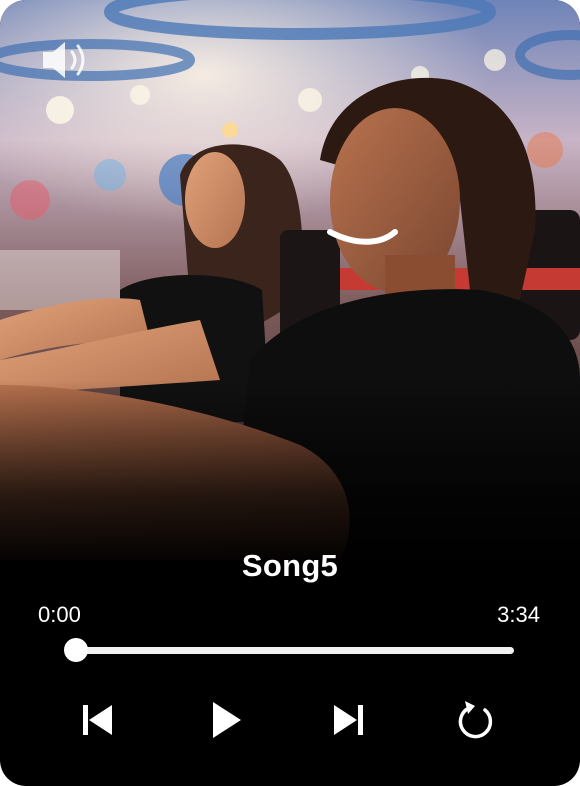  What do you see at coordinates (59, 614) in the screenshot?
I see `current-time: 0:00` at bounding box center [59, 614].